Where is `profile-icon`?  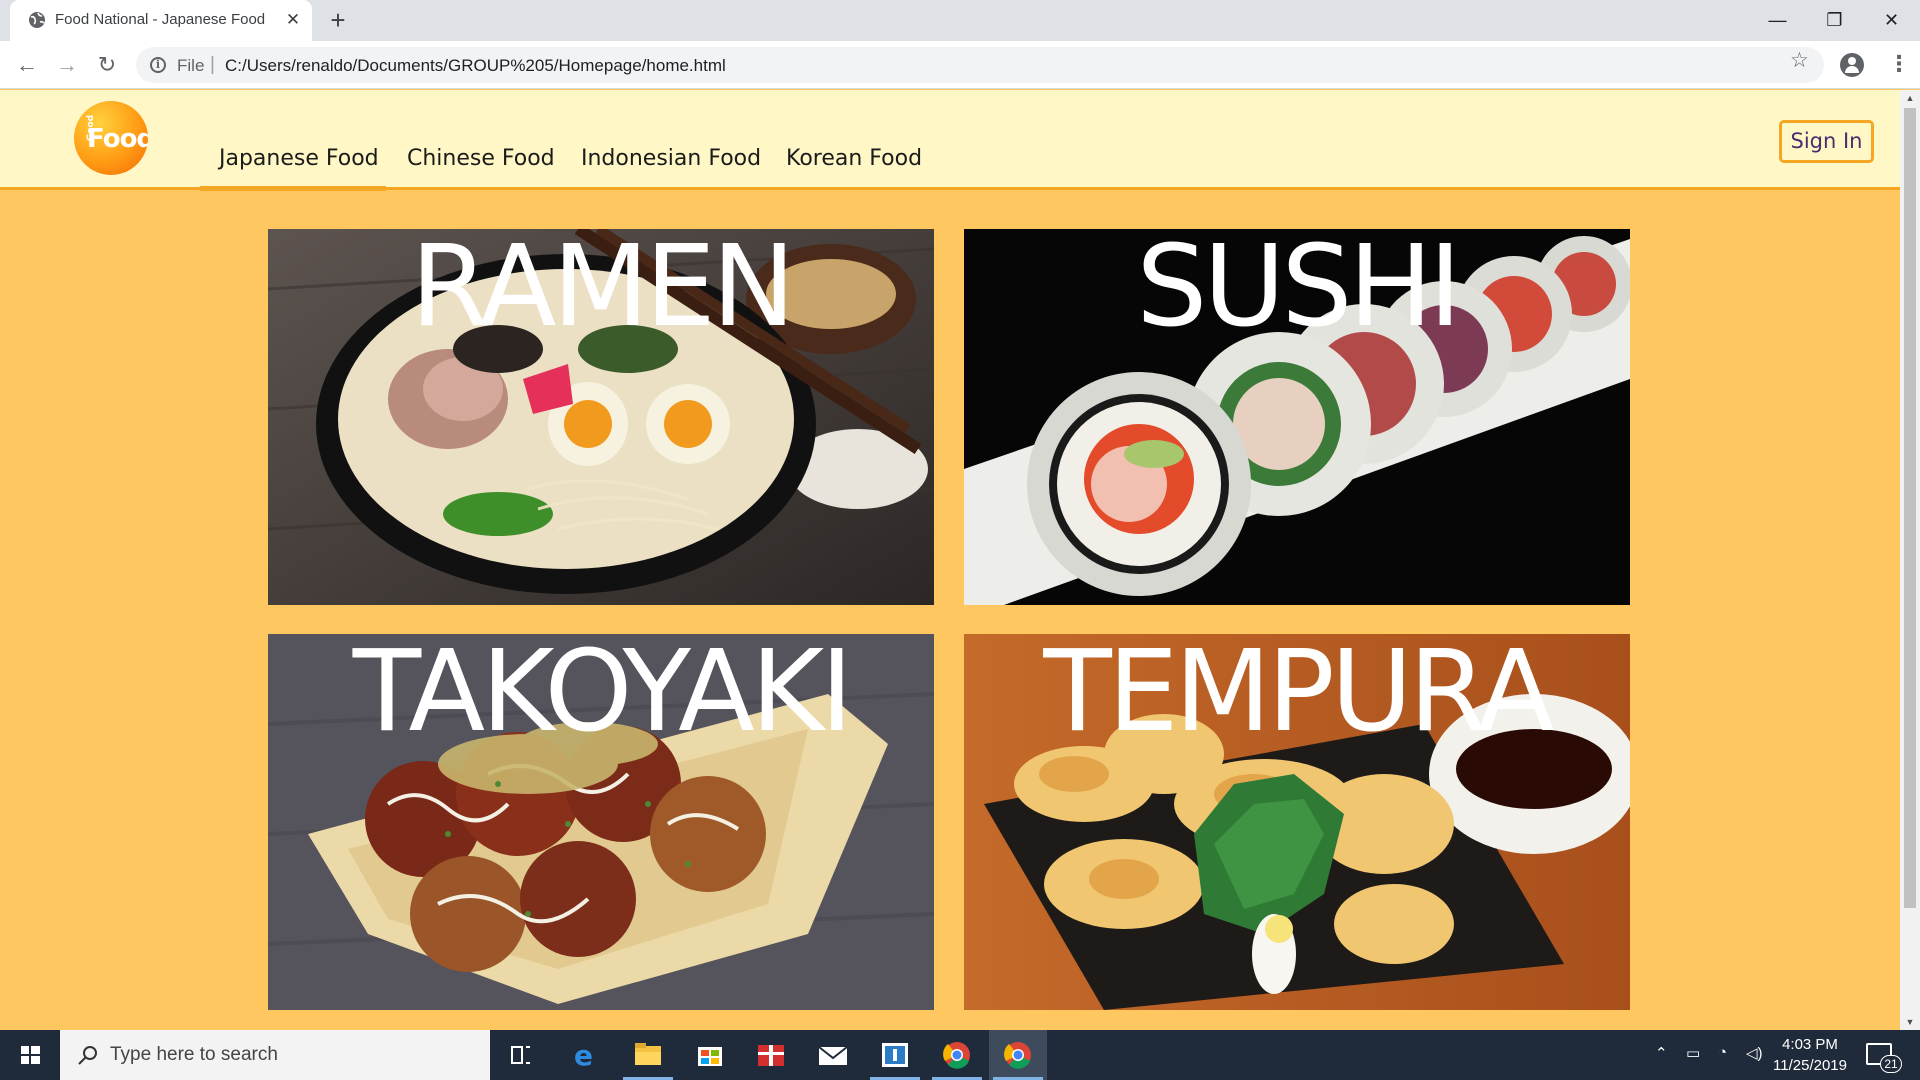 profile-icon is located at coordinates (1852, 65).